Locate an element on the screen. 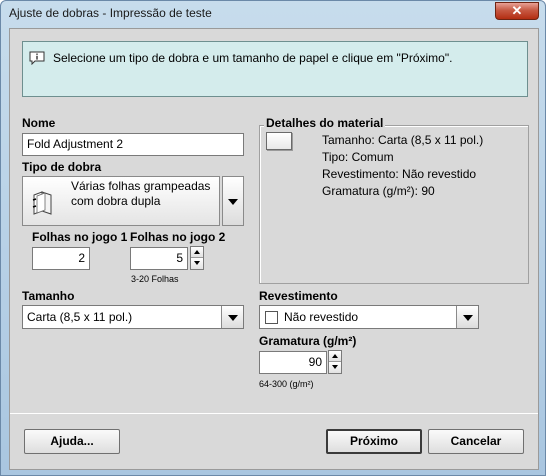 The image size is (546, 476). sheets-set2-decrement is located at coordinates (197, 263).